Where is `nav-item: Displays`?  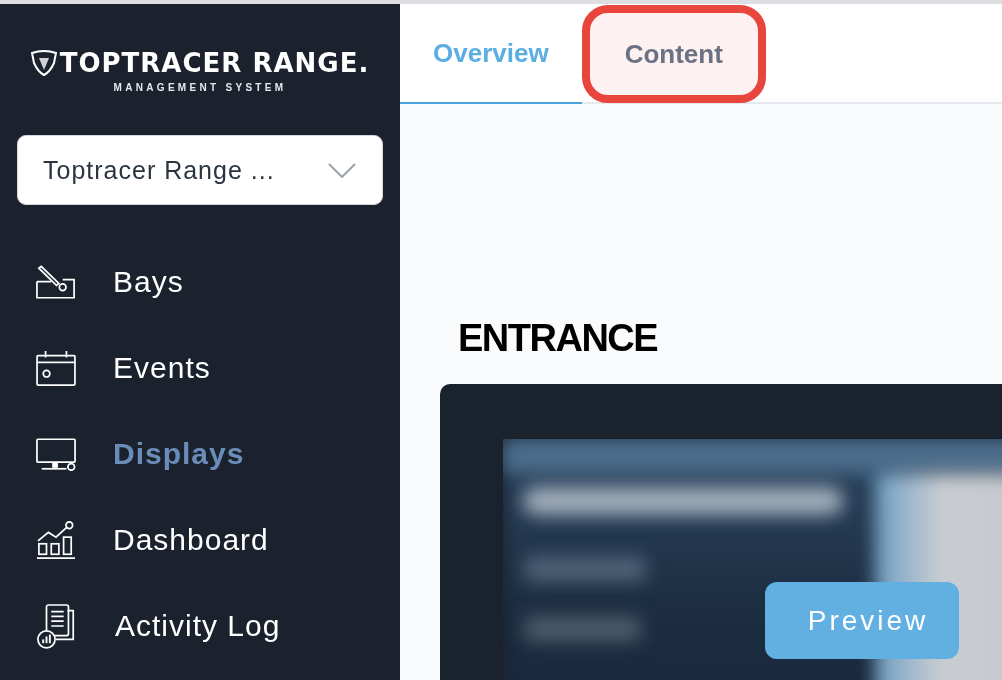 nav-item: Displays is located at coordinates (140, 454).